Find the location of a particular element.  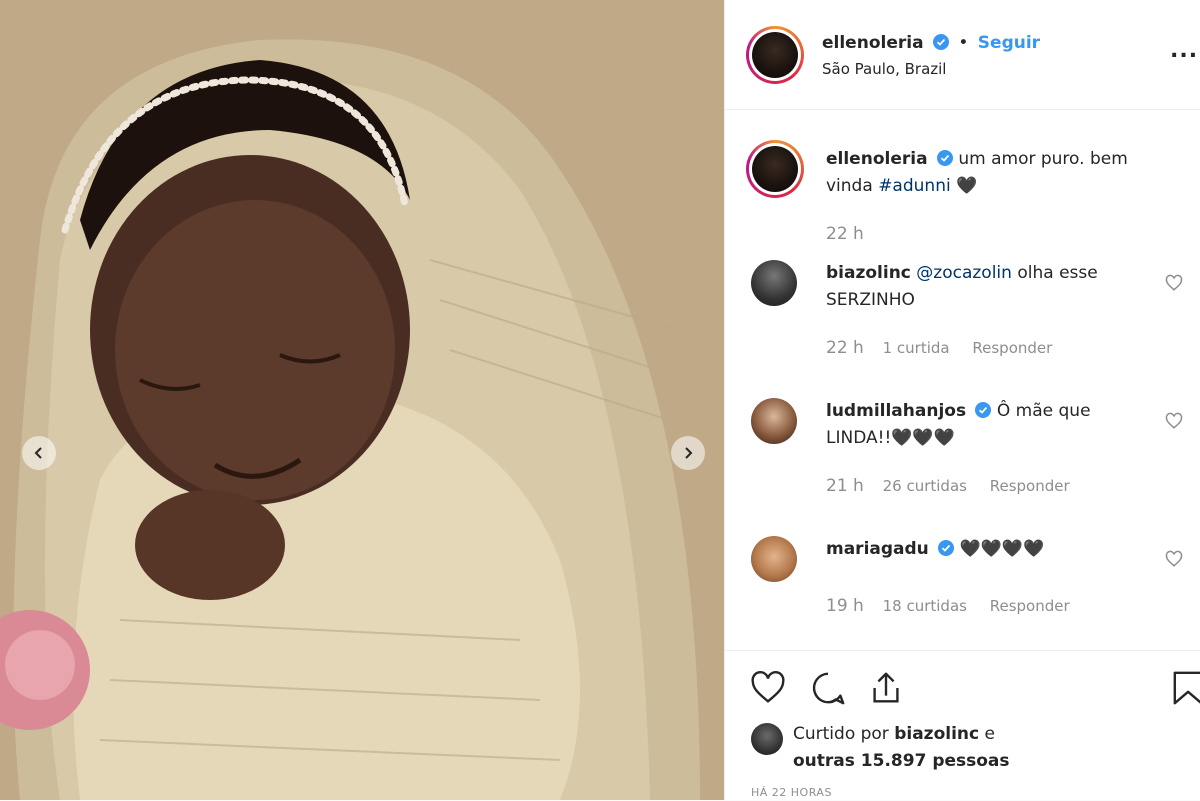

comment-text: ludmillahanjos Ô mãe que LINDA!!🖤🖤🖤 is located at coordinates (976, 425).